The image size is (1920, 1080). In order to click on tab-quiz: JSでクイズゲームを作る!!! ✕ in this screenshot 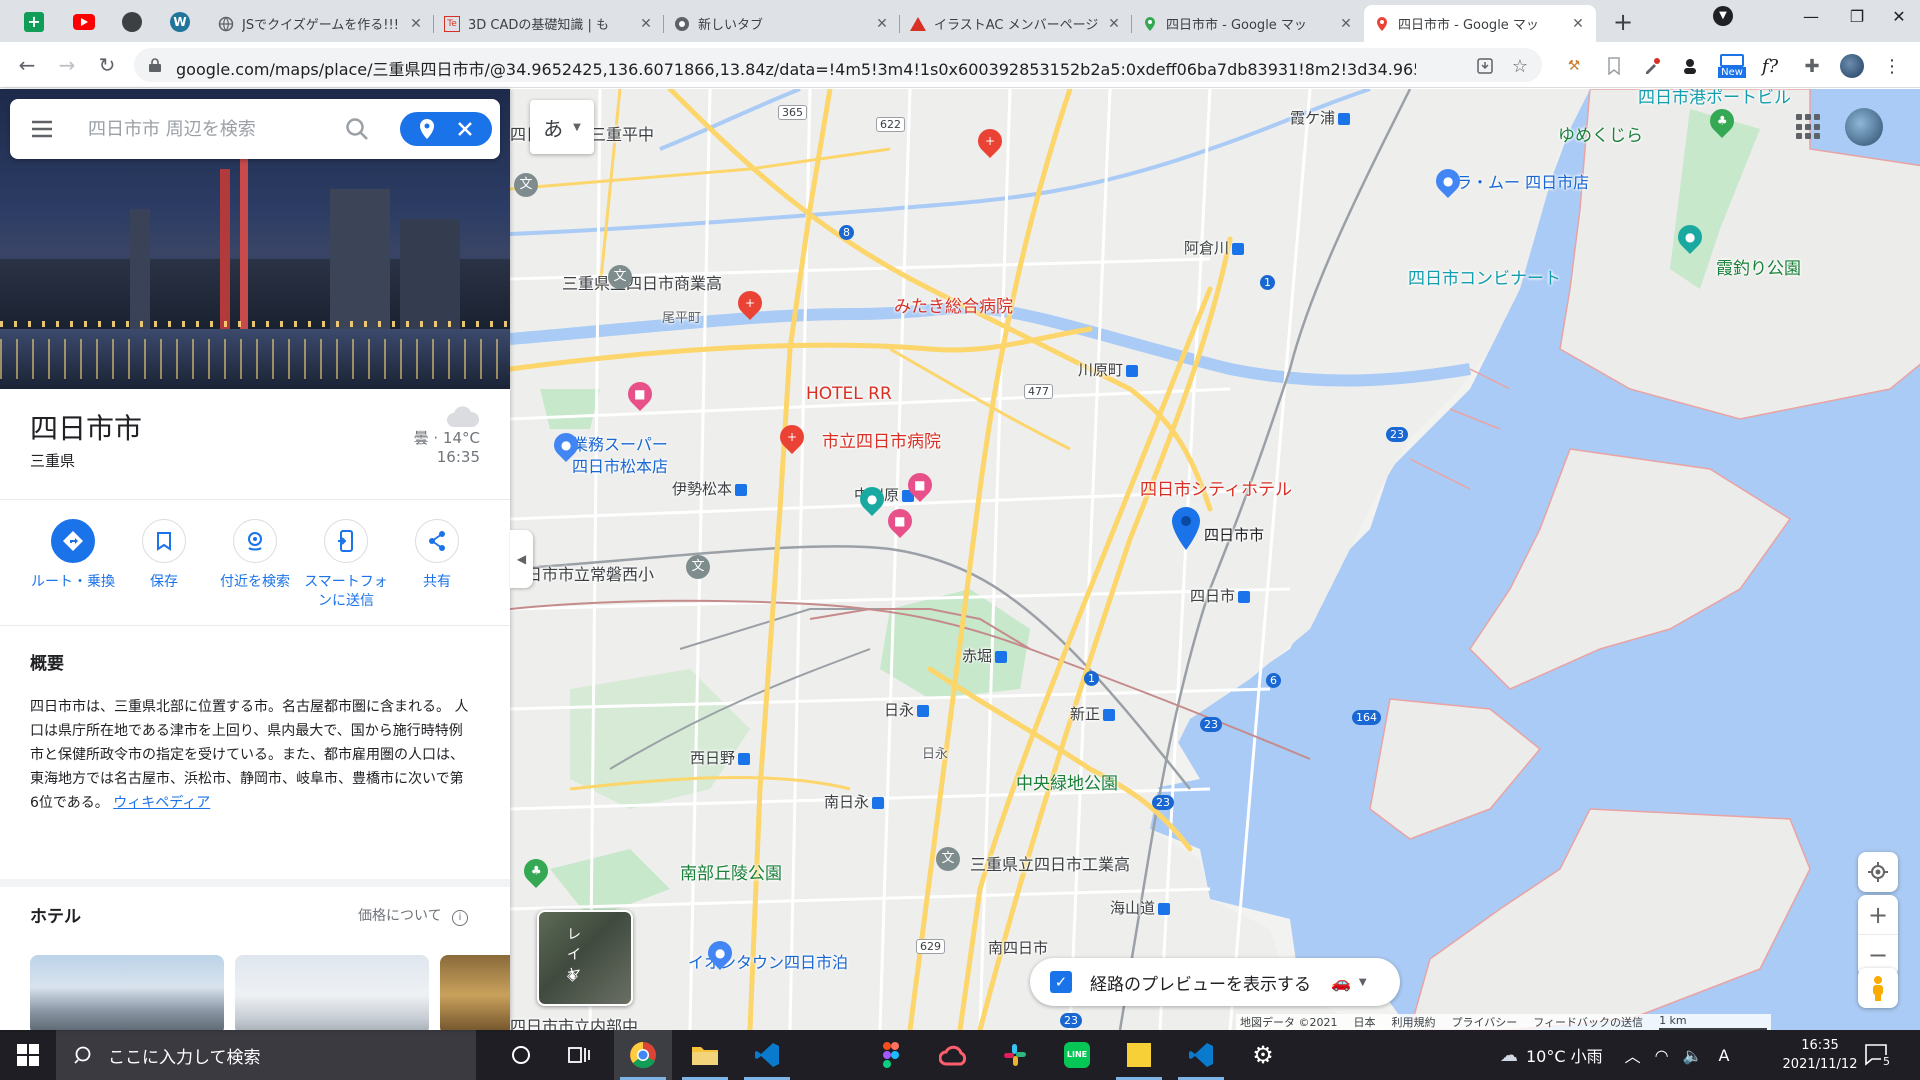, I will do `click(321, 23)`.